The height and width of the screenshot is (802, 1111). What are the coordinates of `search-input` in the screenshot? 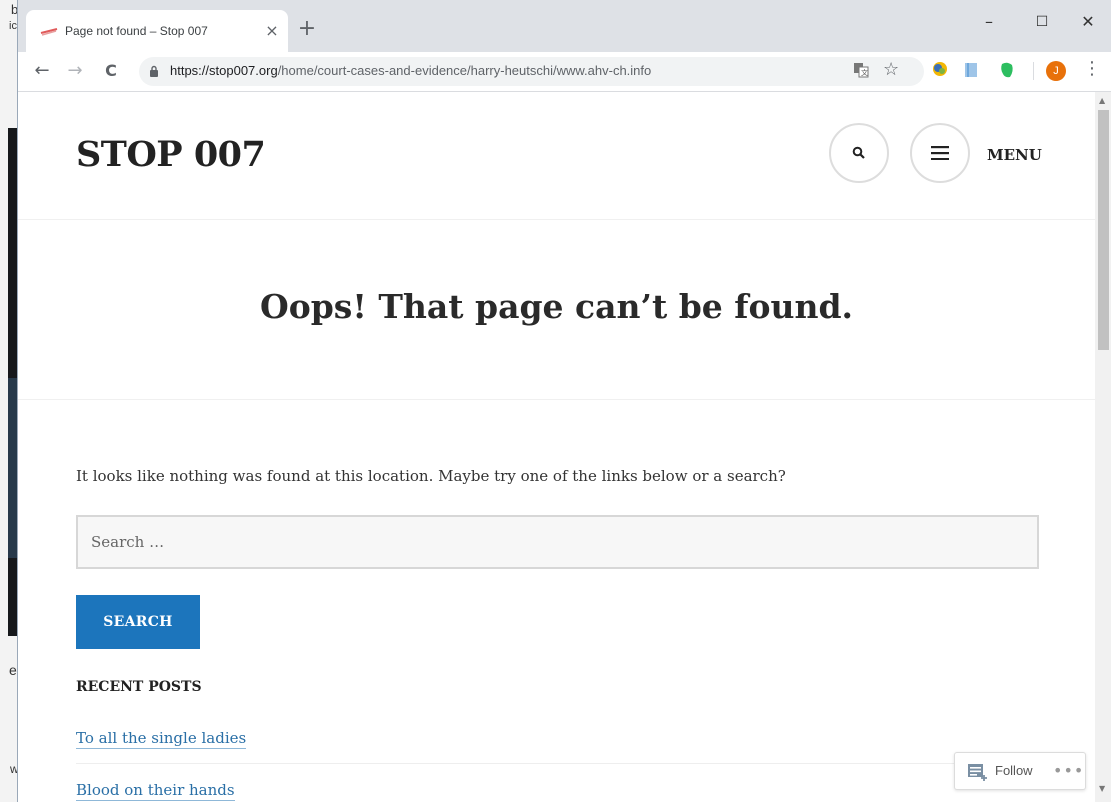 It's located at (557, 542).